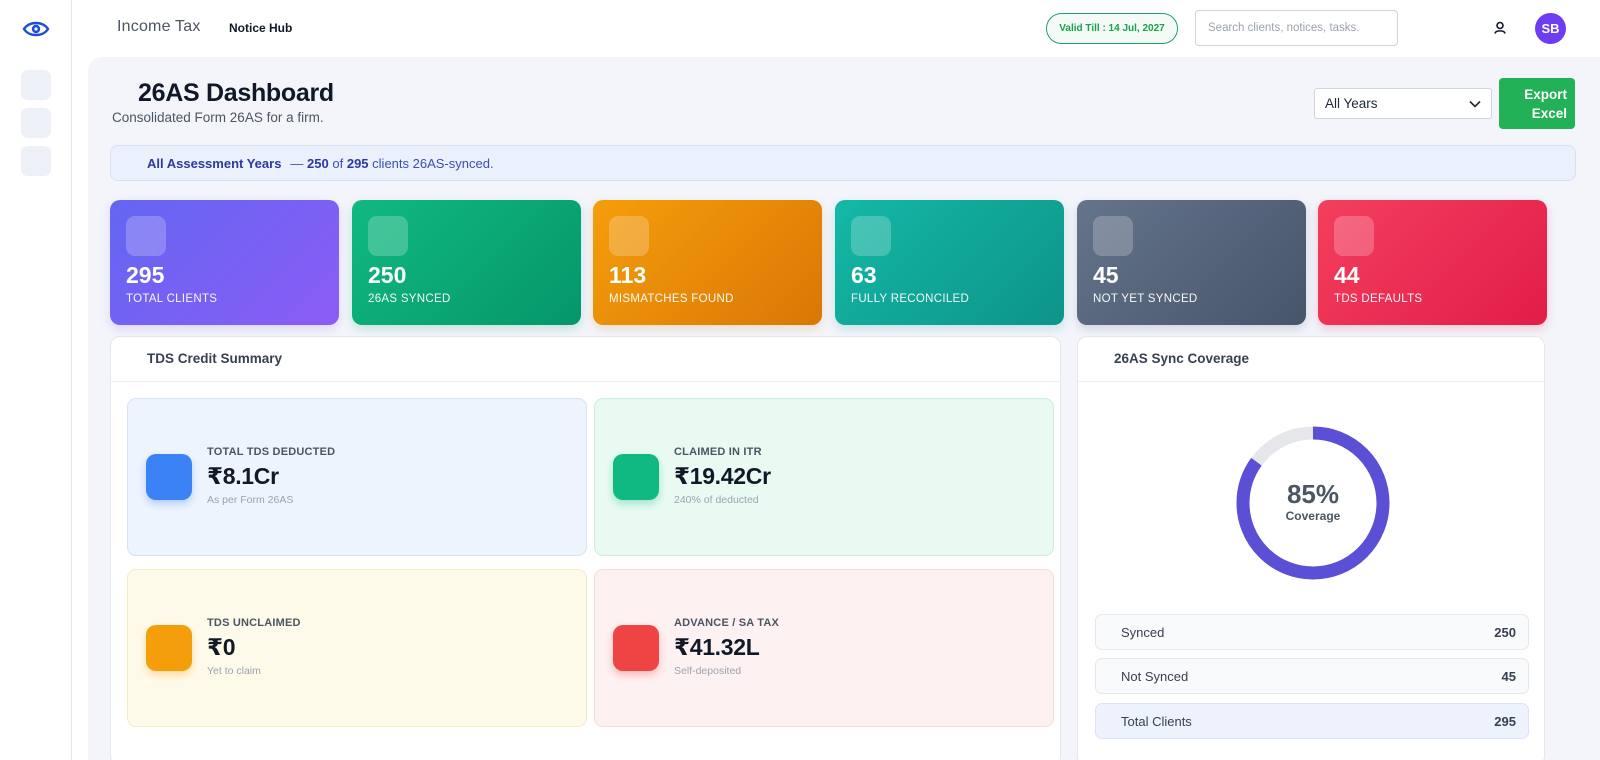 The width and height of the screenshot is (1600, 760). I want to click on stat-value: 45, so click(1106, 275).